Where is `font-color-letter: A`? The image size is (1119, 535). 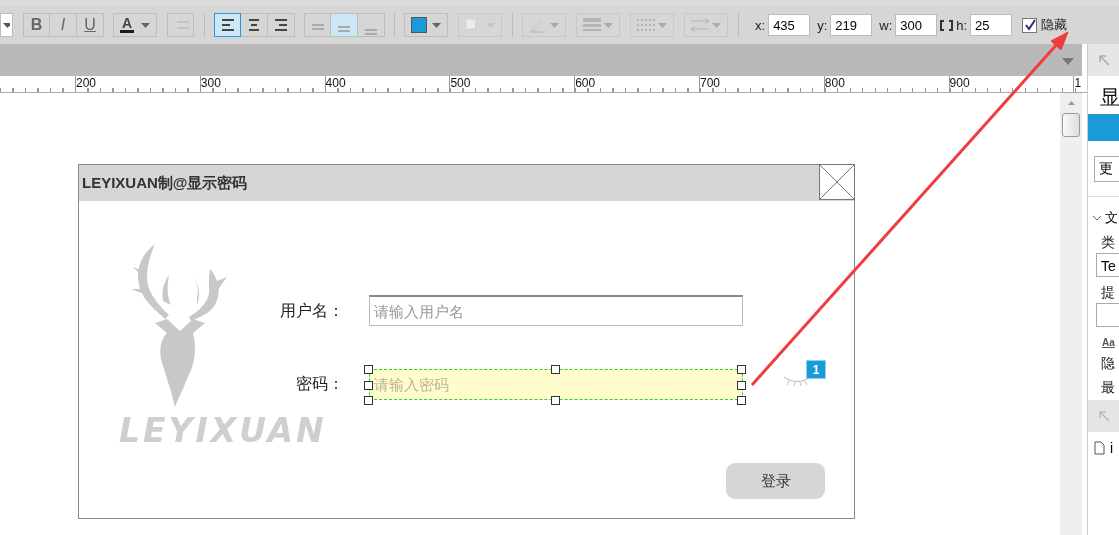 font-color-letter: A is located at coordinates (127, 25).